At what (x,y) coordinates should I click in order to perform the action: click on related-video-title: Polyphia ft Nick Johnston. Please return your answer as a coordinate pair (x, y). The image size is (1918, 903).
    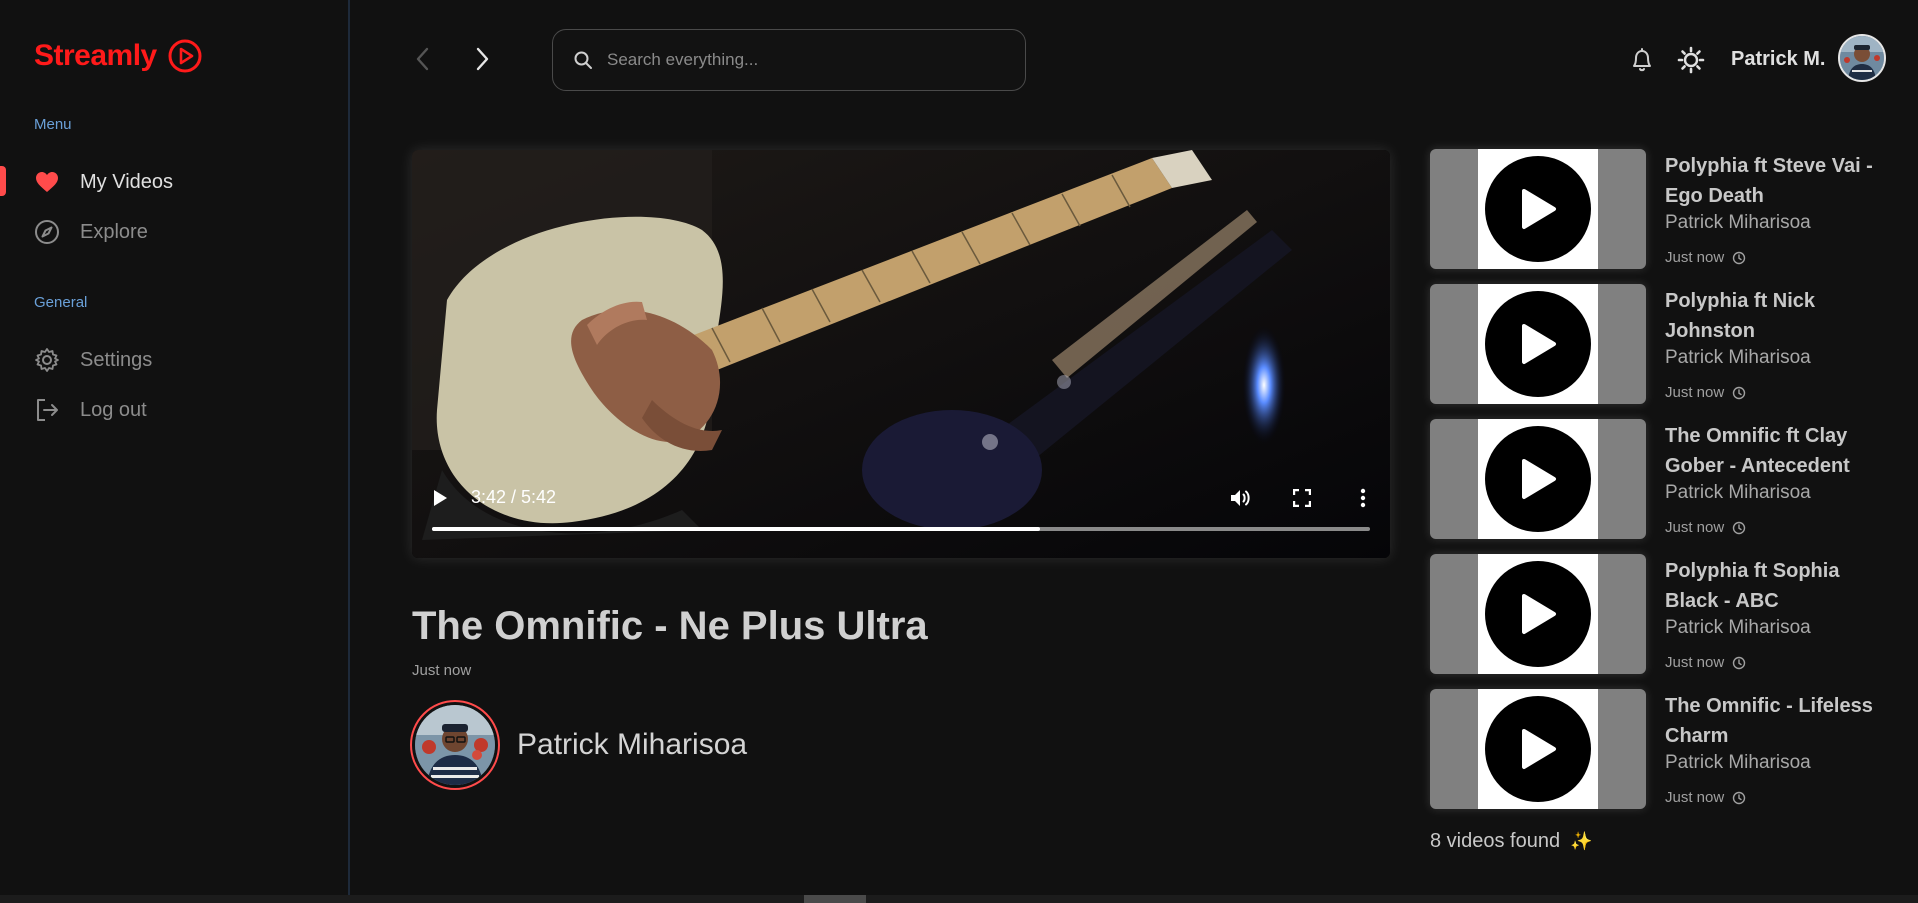
    Looking at the image, I should click on (1777, 316).